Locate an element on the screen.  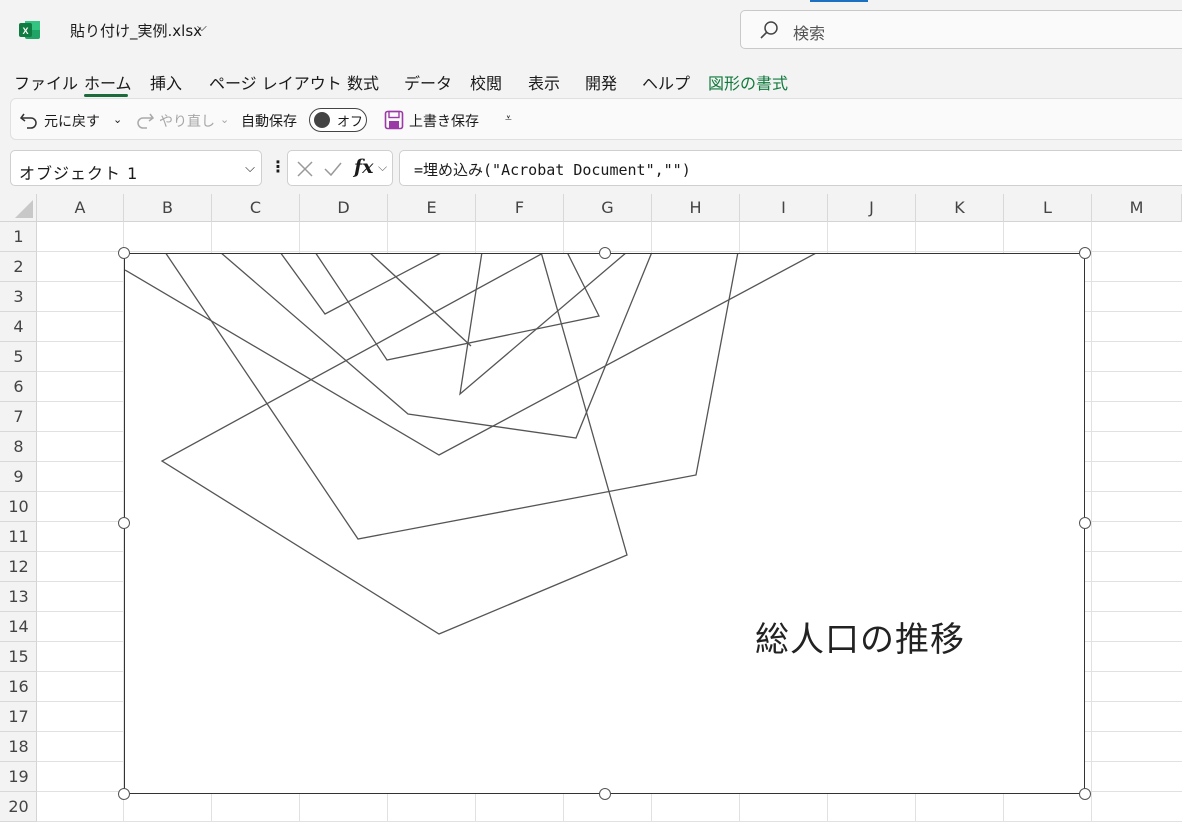
window-accent-line is located at coordinates (839, 1).